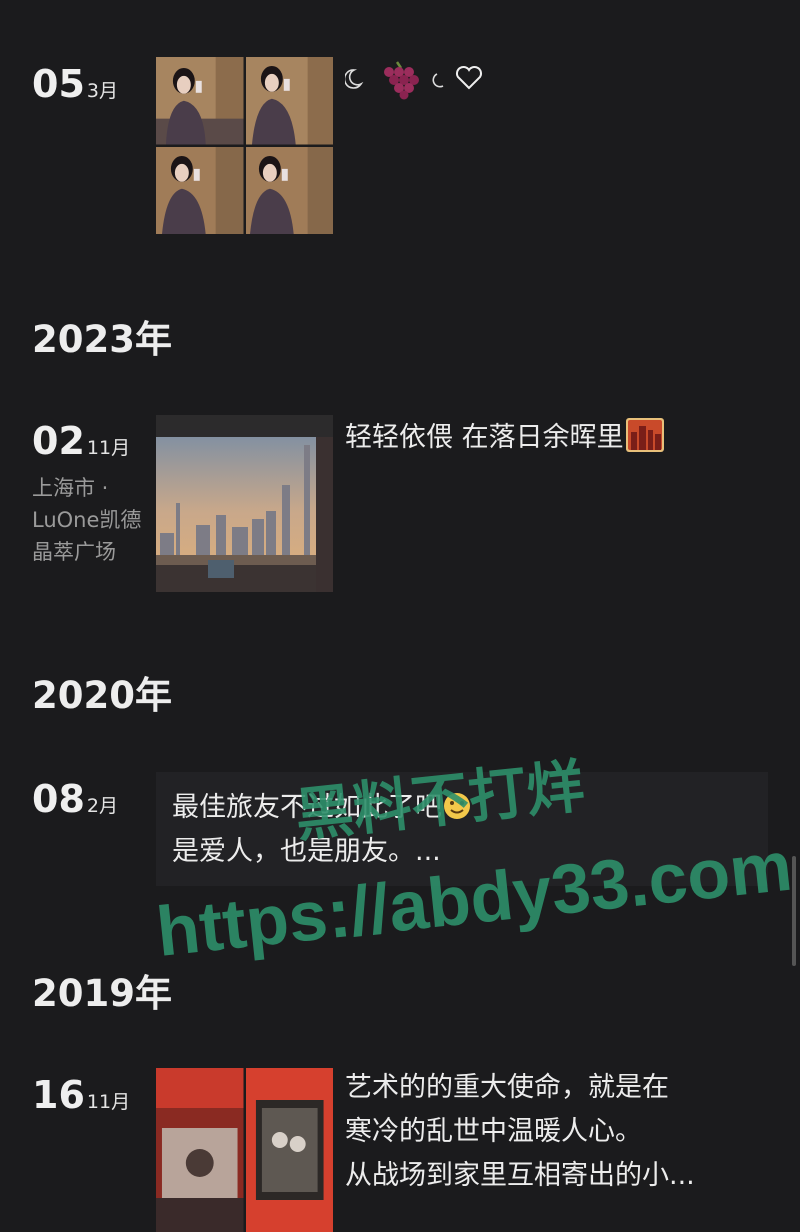 This screenshot has width=800, height=1232. Describe the element at coordinates (794, 911) in the screenshot. I see `scrollbar` at that location.